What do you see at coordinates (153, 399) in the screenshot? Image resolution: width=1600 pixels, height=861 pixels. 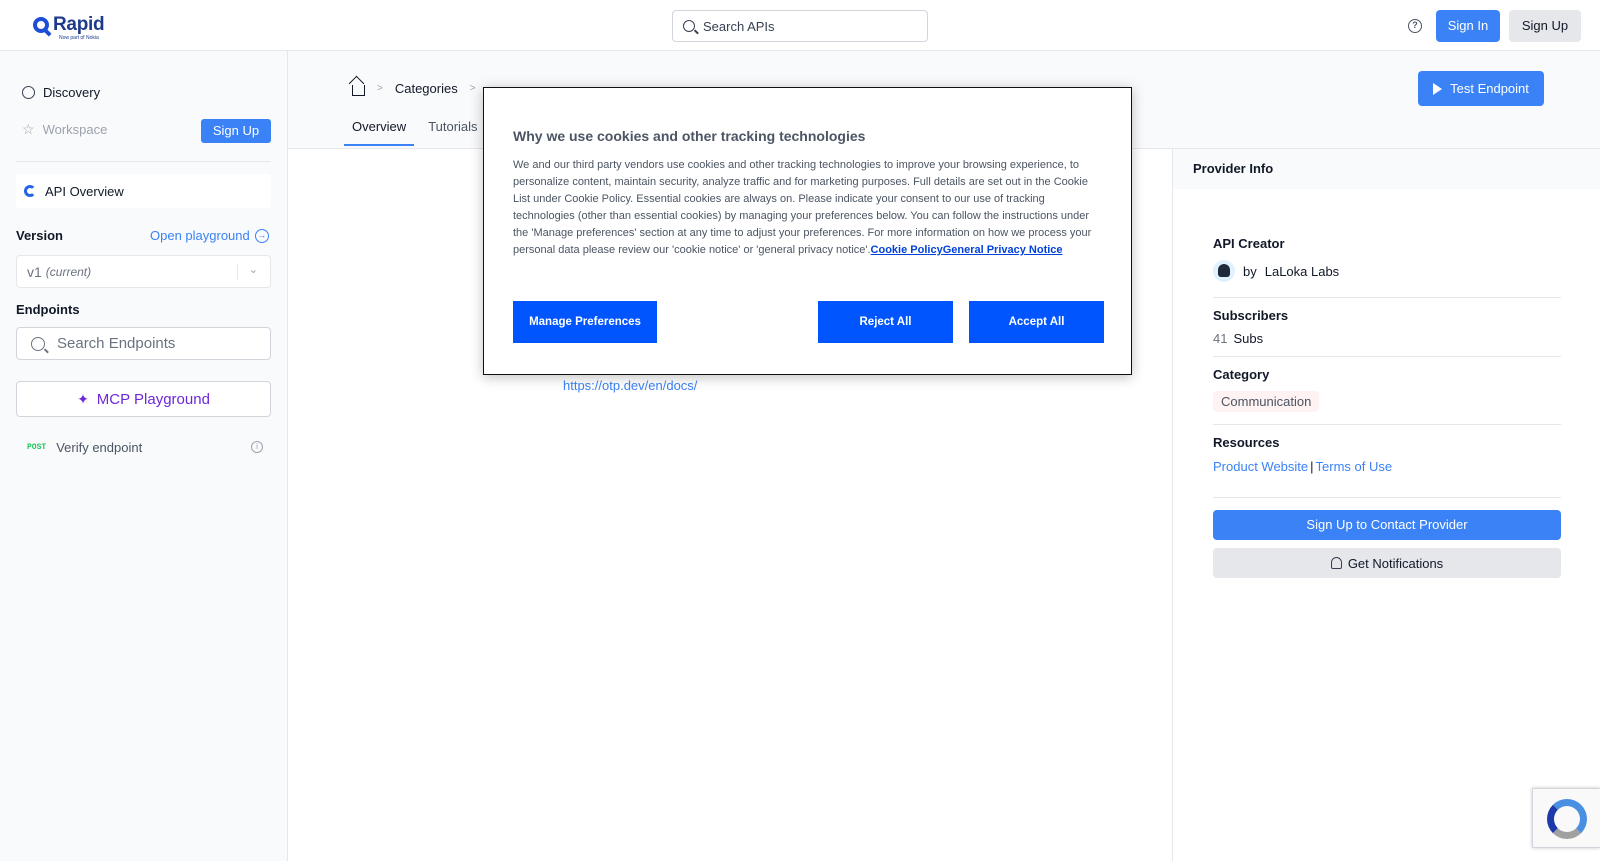 I see `mcp-playground-label: MCP Playground` at bounding box center [153, 399].